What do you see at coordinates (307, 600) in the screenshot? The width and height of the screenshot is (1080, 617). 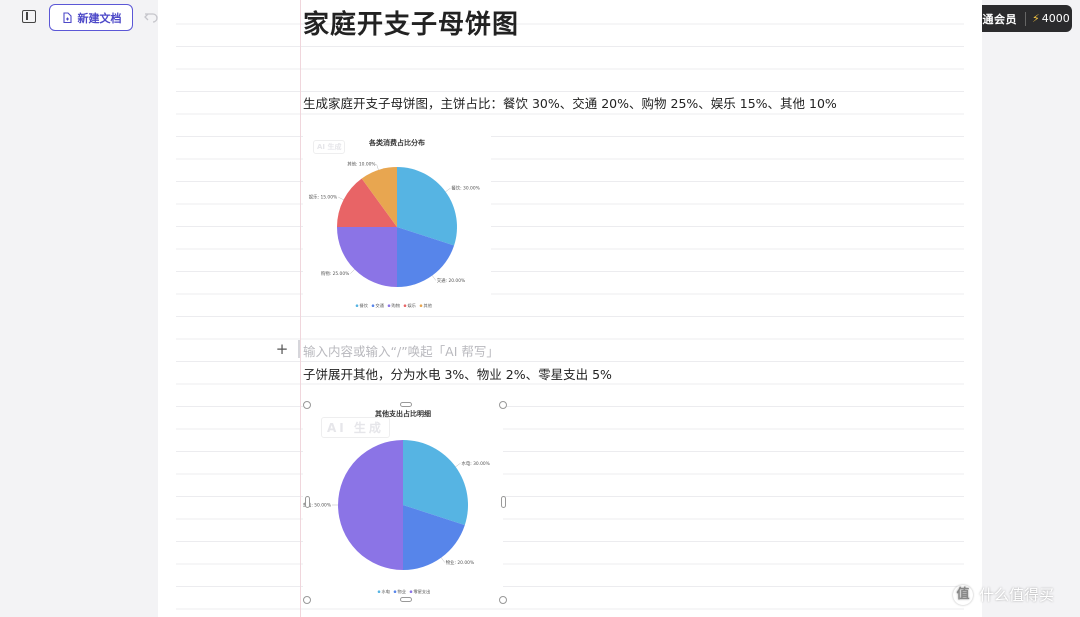 I see `resize-handle-bottom-left` at bounding box center [307, 600].